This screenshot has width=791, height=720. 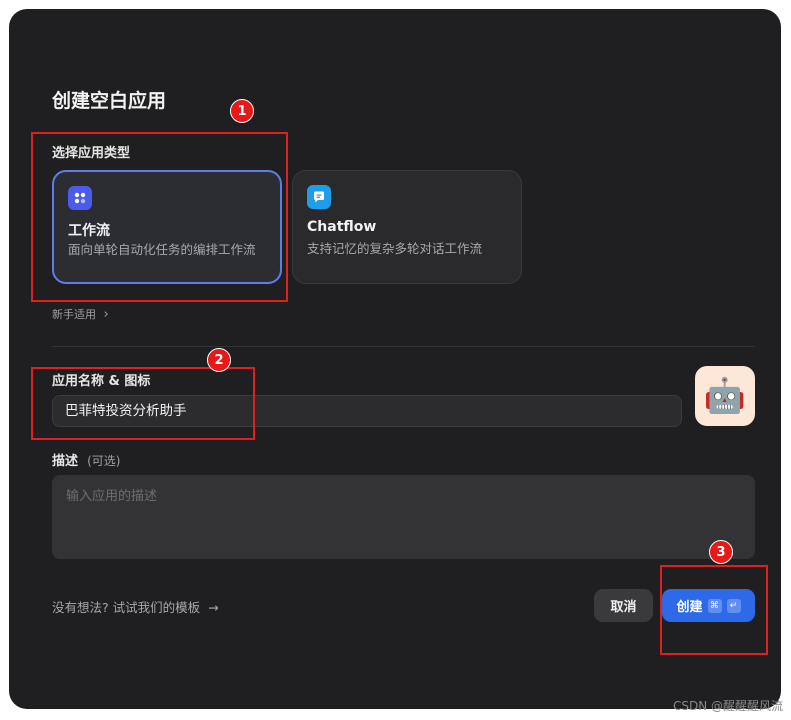 I want to click on description-label: 描述, so click(x=65, y=461).